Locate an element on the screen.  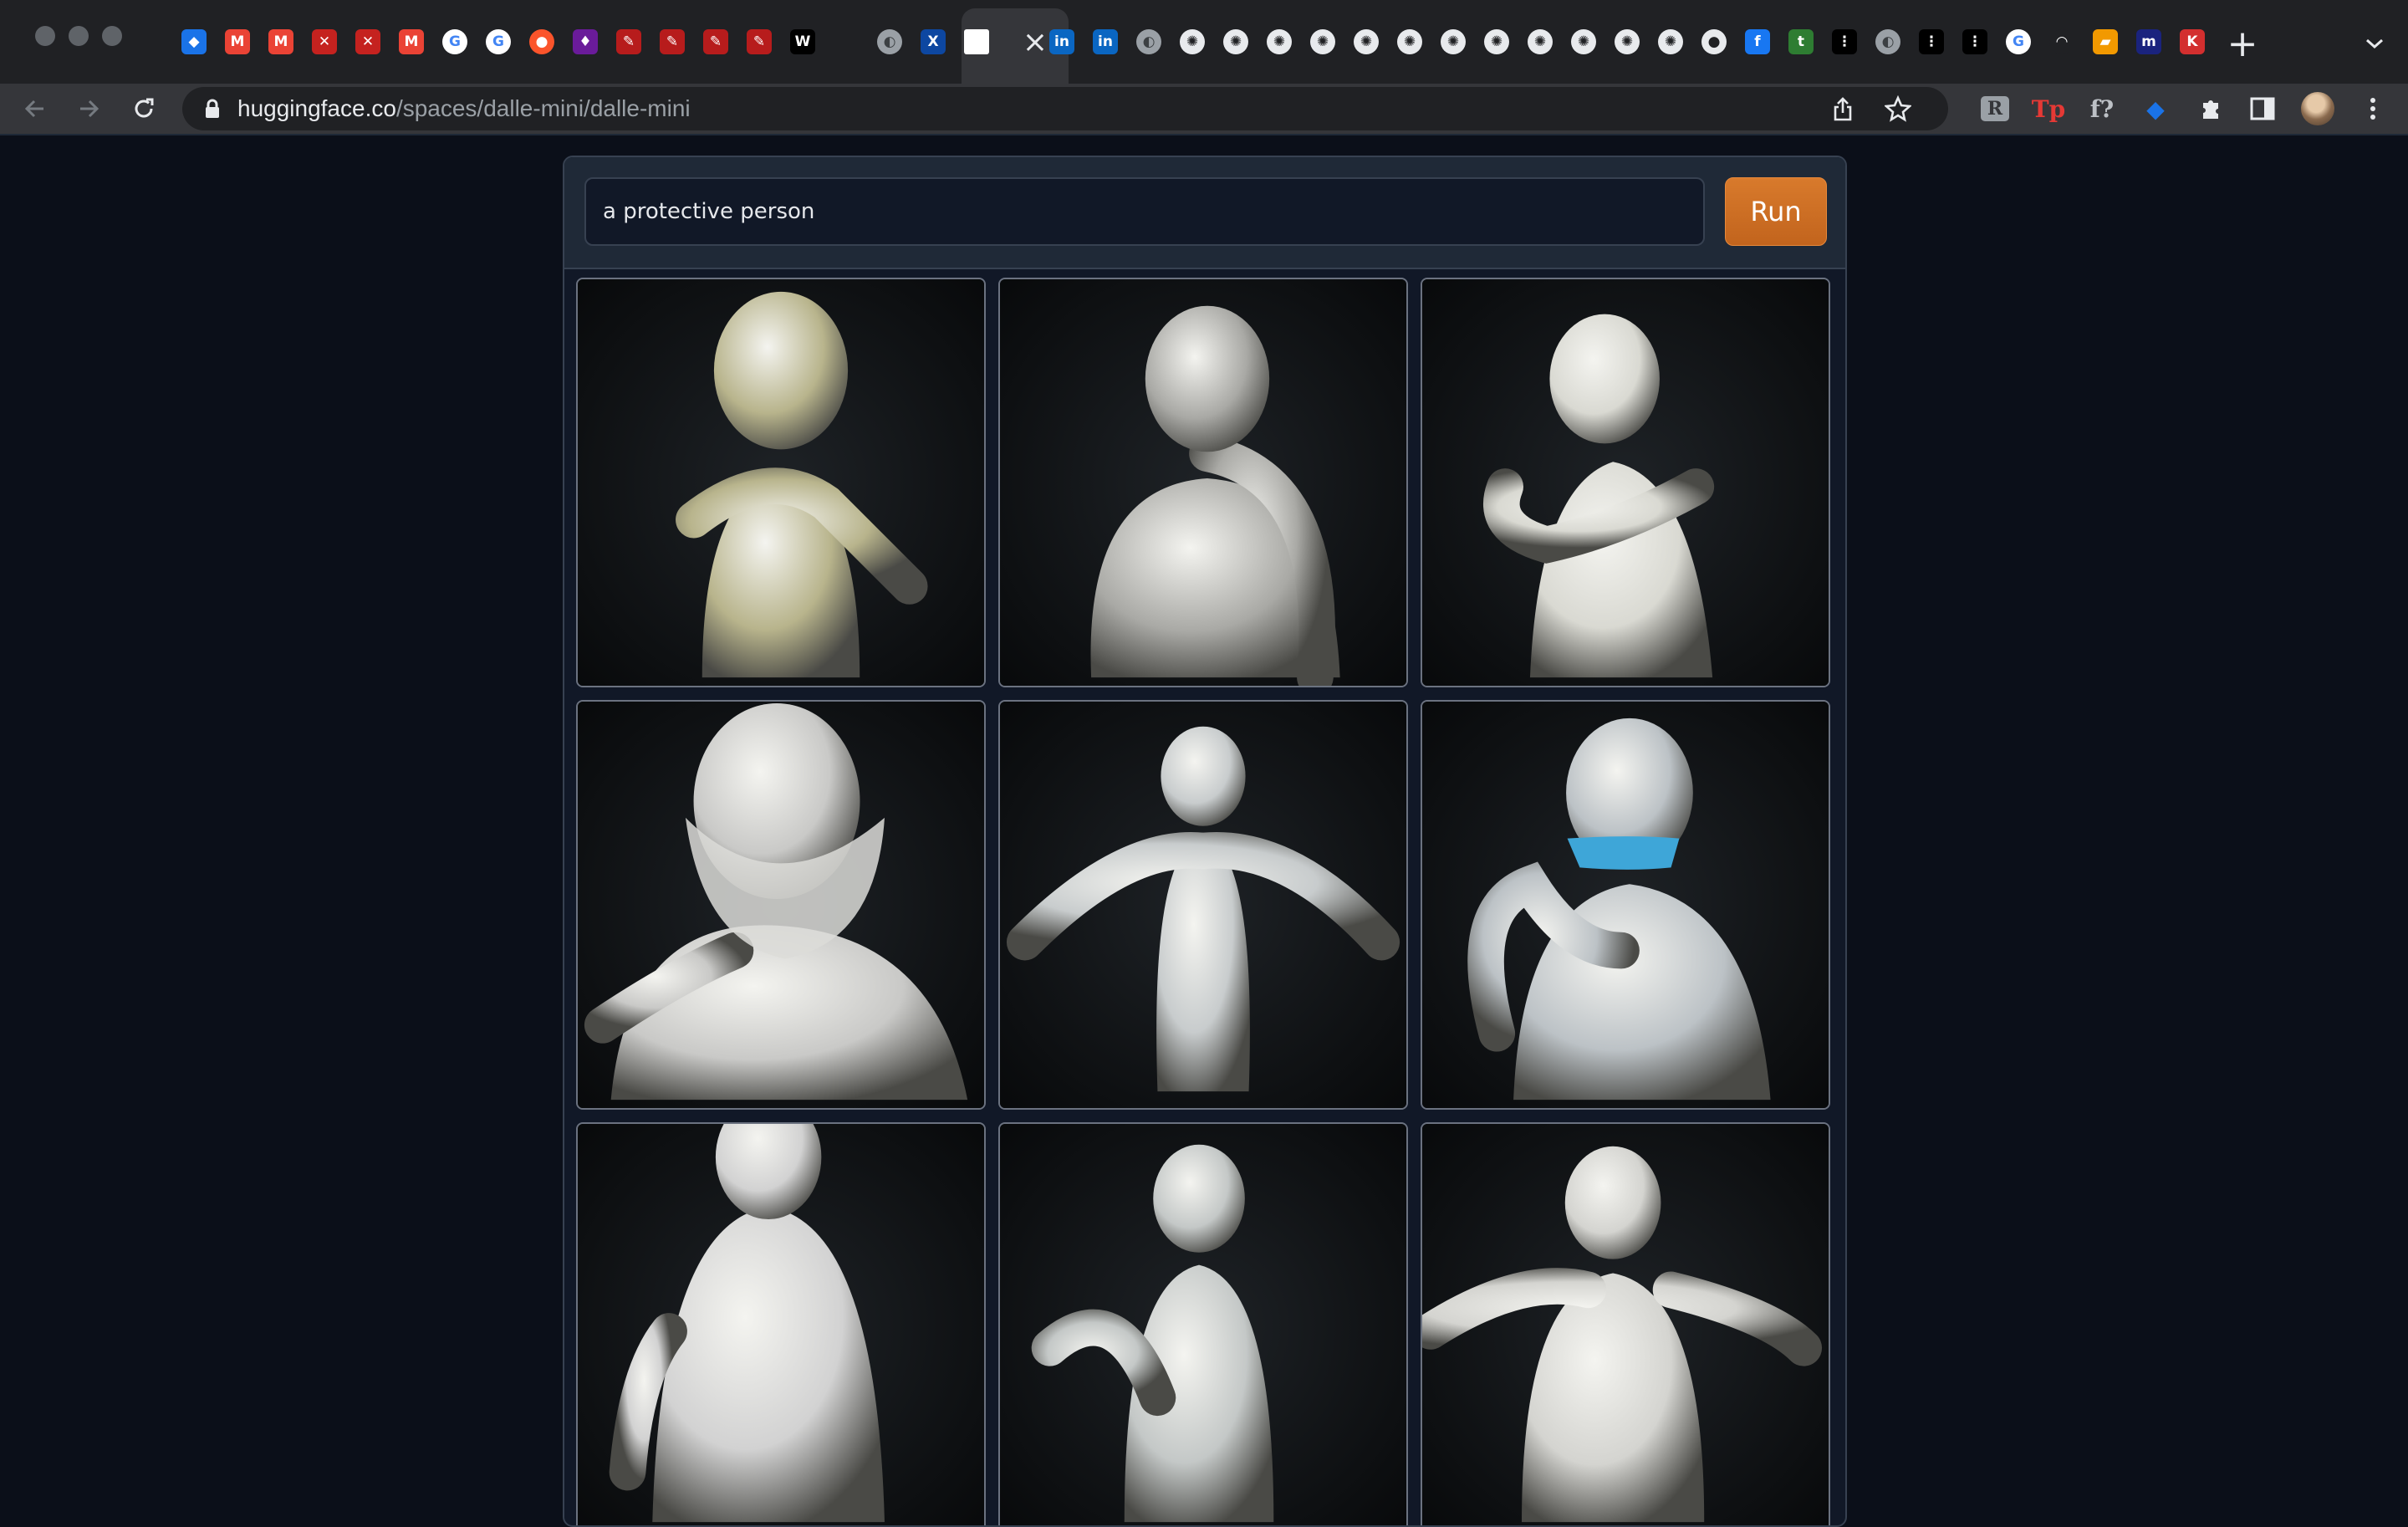
arc-icon: ◠ is located at coordinates (2061, 42).